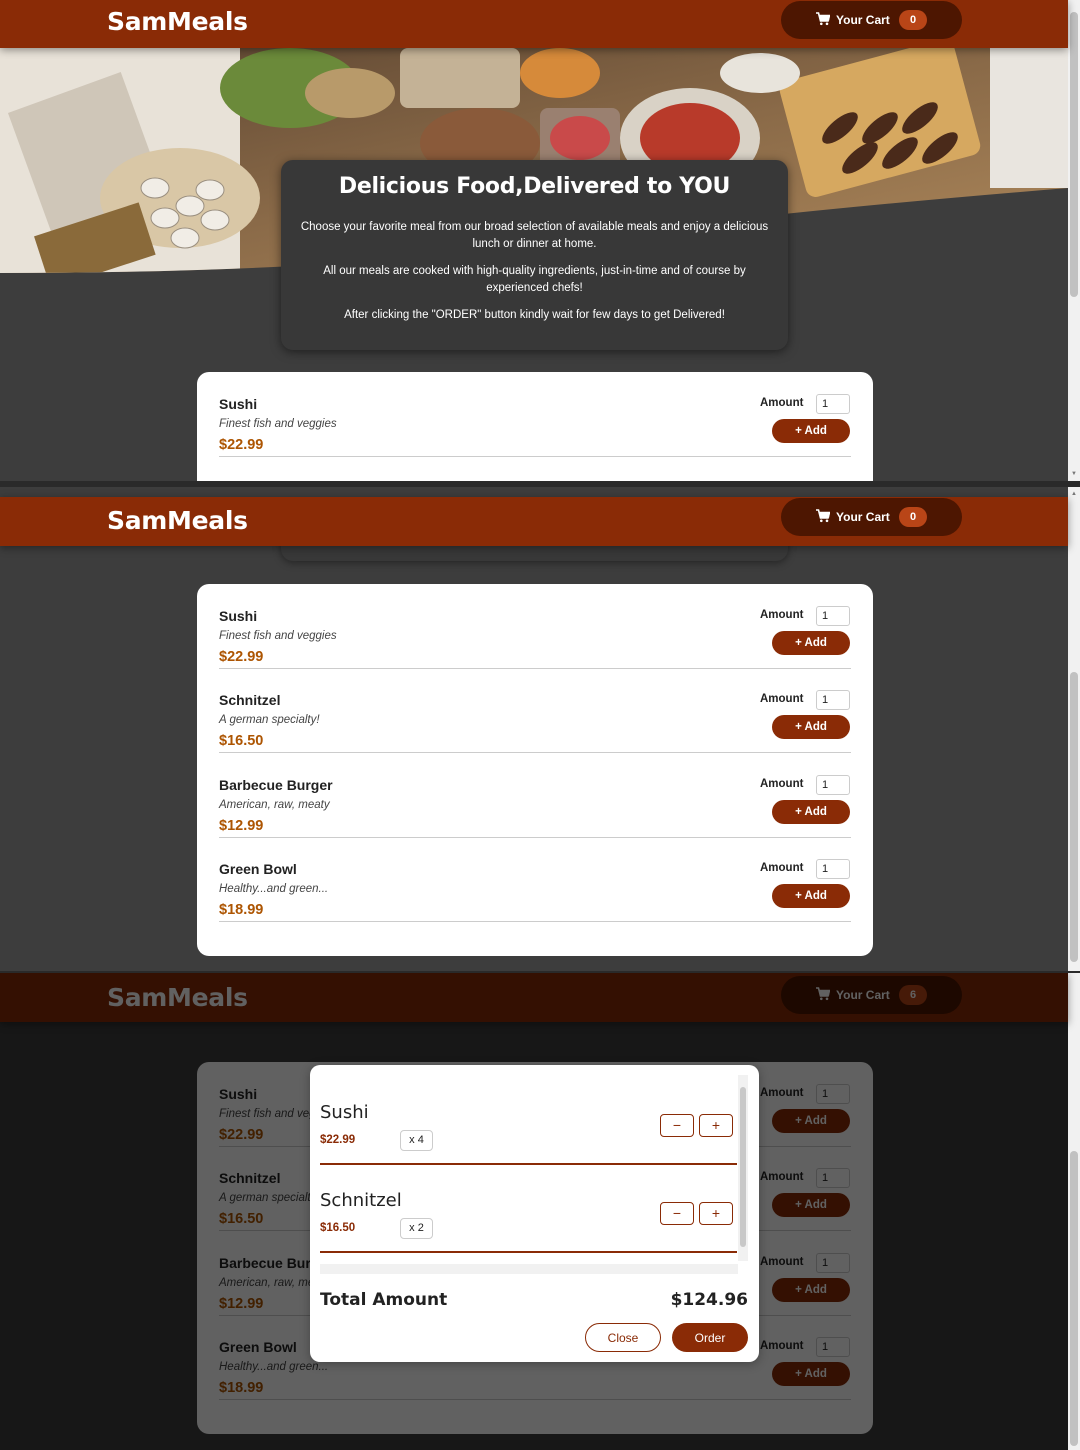  Describe the element at coordinates (274, 805) in the screenshot. I see `meal-description: American, raw, meaty` at that location.